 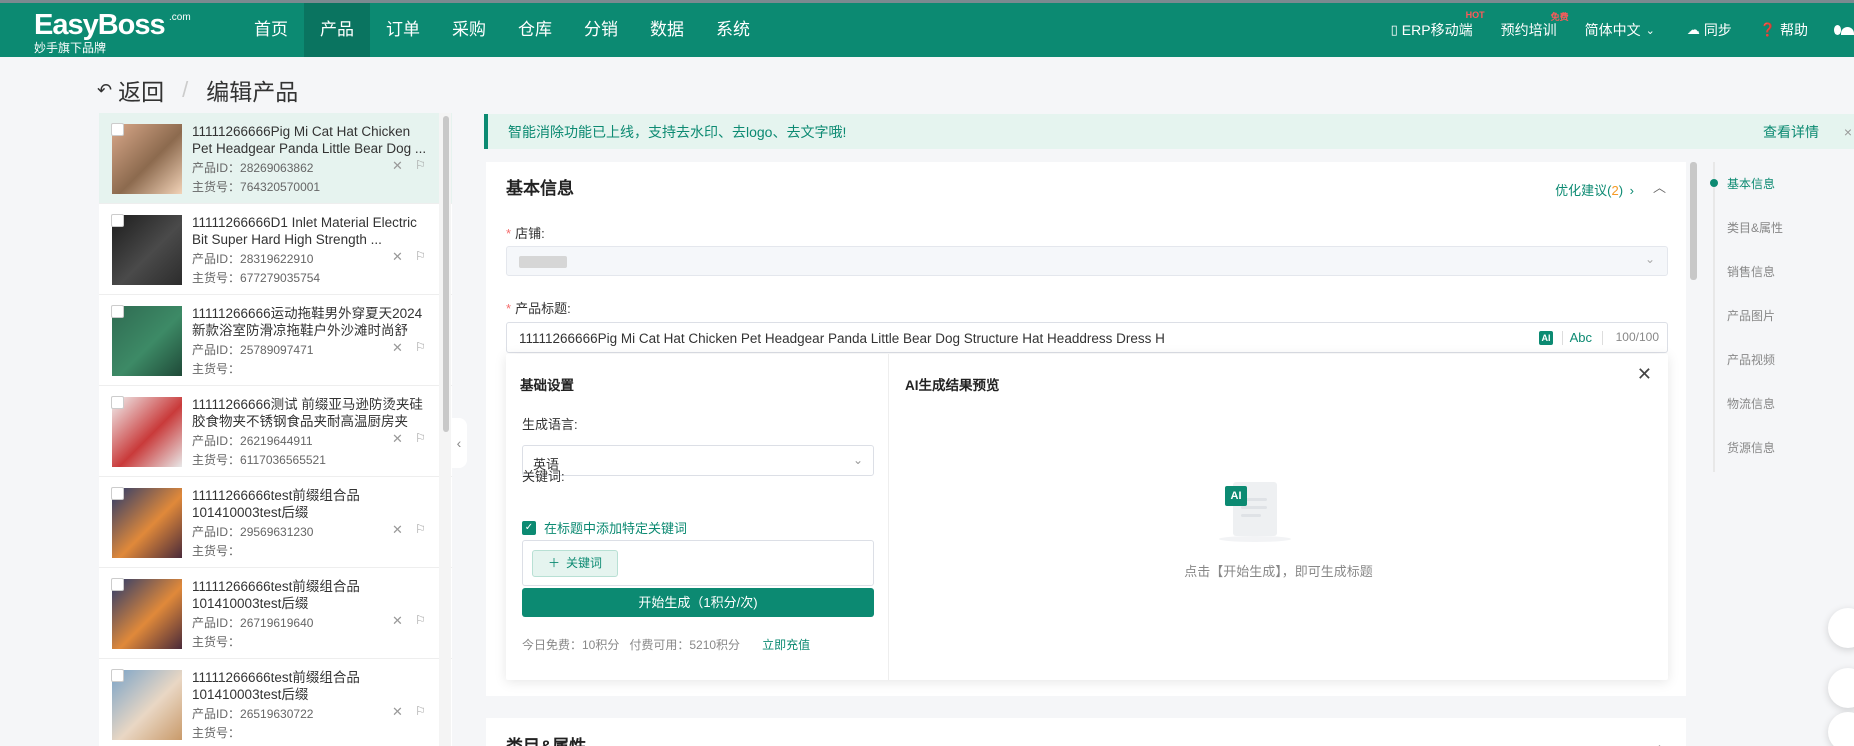 I want to click on generate-button: 开始生成（1积分/次), so click(x=698, y=602).